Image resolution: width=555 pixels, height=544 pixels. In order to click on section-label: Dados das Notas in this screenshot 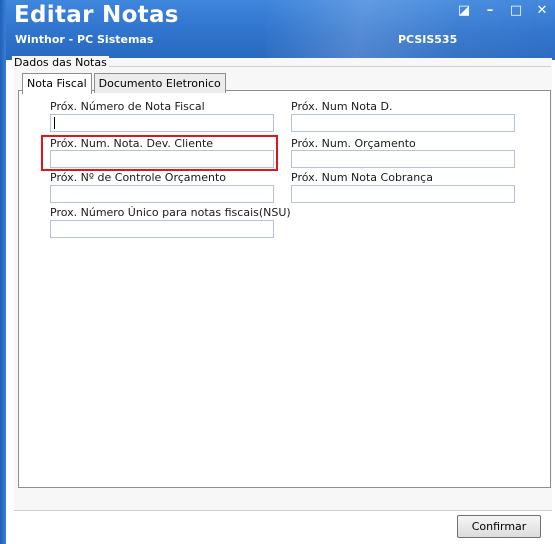, I will do `click(60, 62)`.